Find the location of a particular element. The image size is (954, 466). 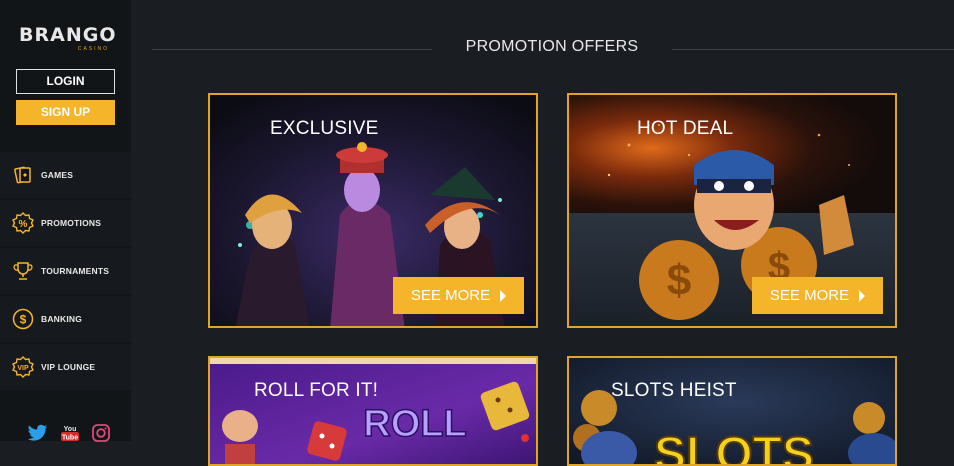

sidebar-item-label: GAMES is located at coordinates (57, 175).